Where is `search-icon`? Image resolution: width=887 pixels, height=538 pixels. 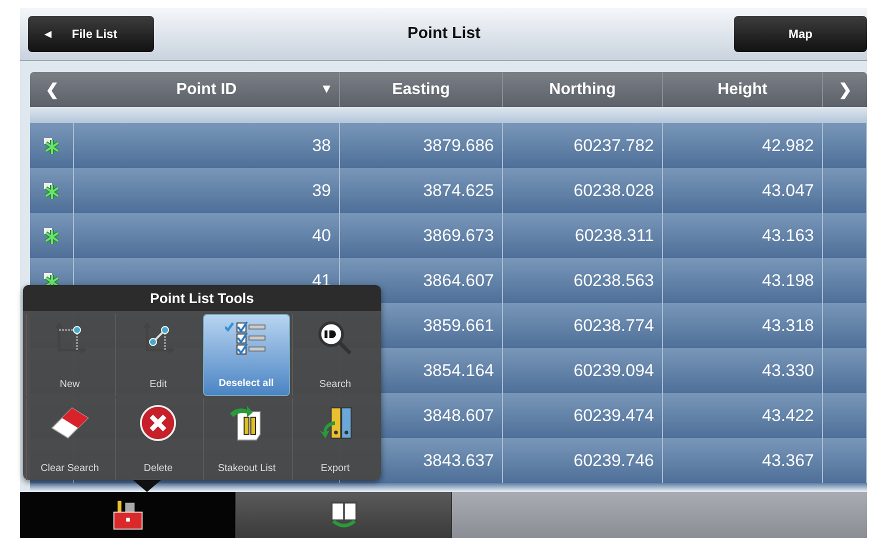
search-icon is located at coordinates (335, 338).